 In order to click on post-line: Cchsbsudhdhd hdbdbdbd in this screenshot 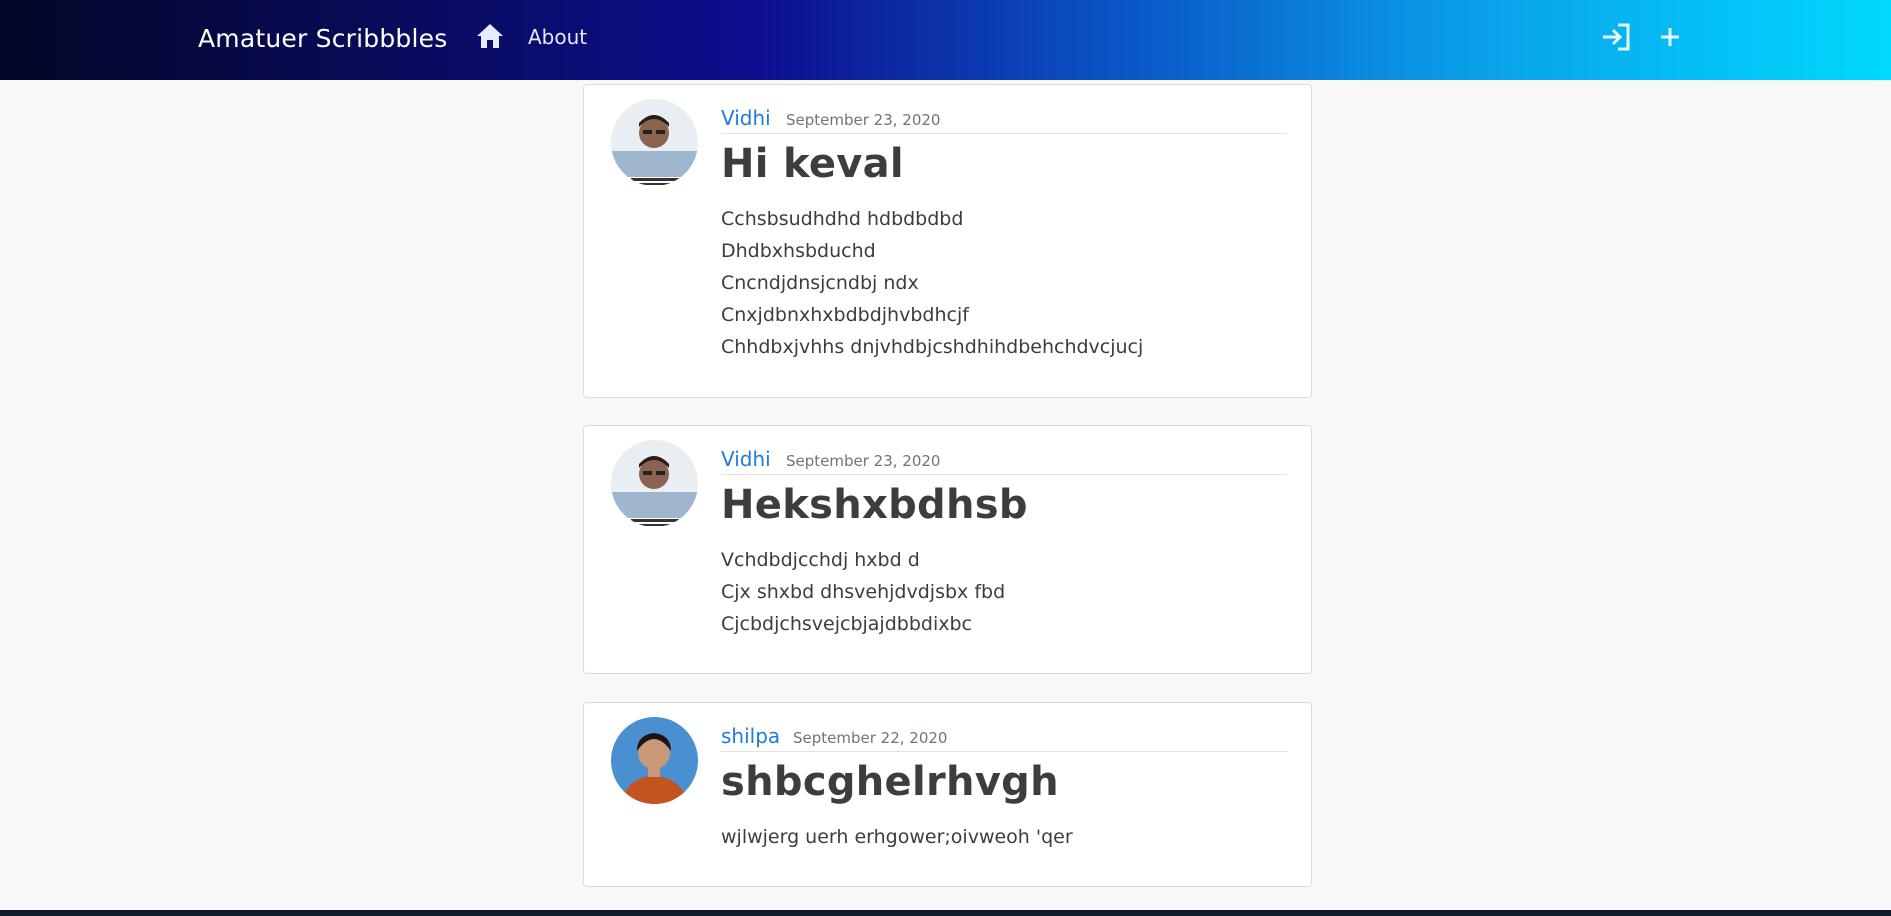, I will do `click(842, 219)`.